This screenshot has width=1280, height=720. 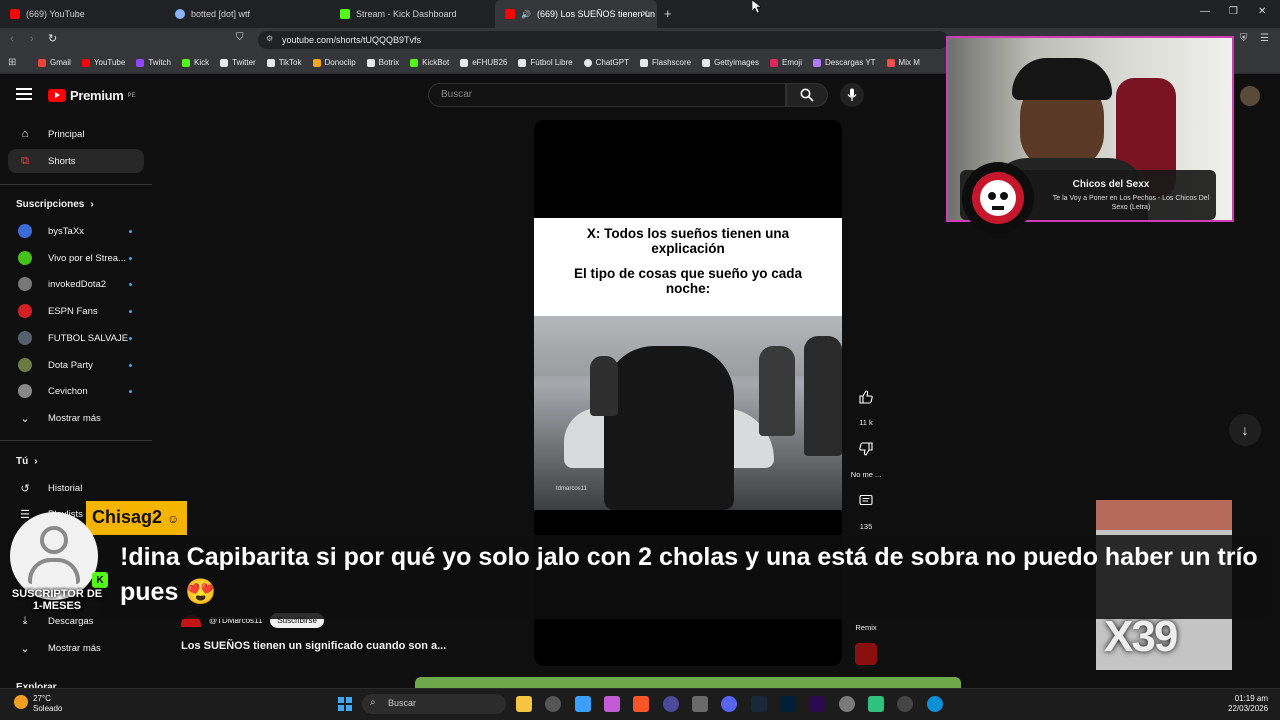 What do you see at coordinates (1245, 430) in the screenshot?
I see `next-short-button: ↓` at bounding box center [1245, 430].